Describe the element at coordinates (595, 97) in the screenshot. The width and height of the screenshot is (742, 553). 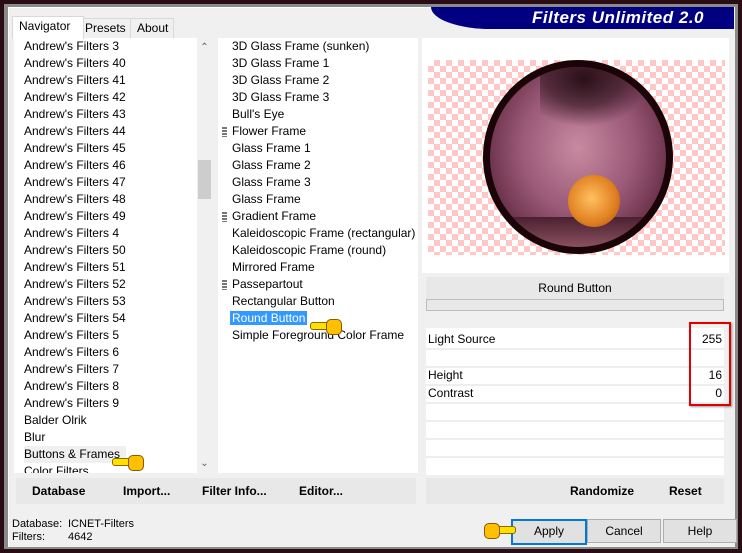
I see `preview-tree-silhouette` at that location.